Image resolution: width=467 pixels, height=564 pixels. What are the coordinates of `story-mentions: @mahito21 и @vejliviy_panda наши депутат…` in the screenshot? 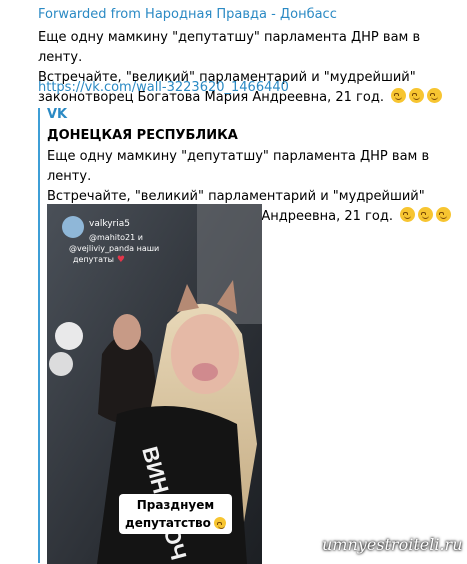 It's located at (114, 249).